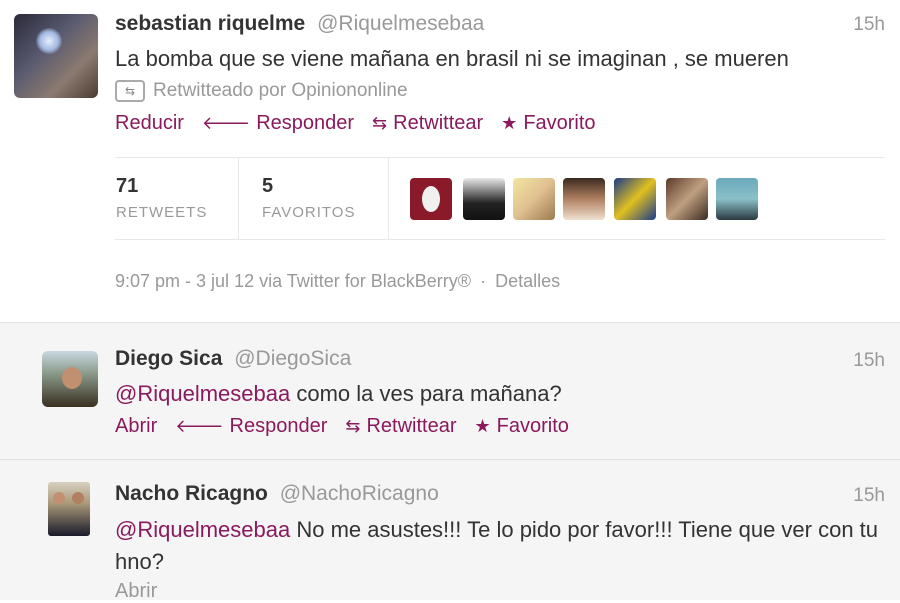 The height and width of the screenshot is (603, 900). What do you see at coordinates (210, 23) in the screenshot?
I see `author-name: sebastian riquelme` at bounding box center [210, 23].